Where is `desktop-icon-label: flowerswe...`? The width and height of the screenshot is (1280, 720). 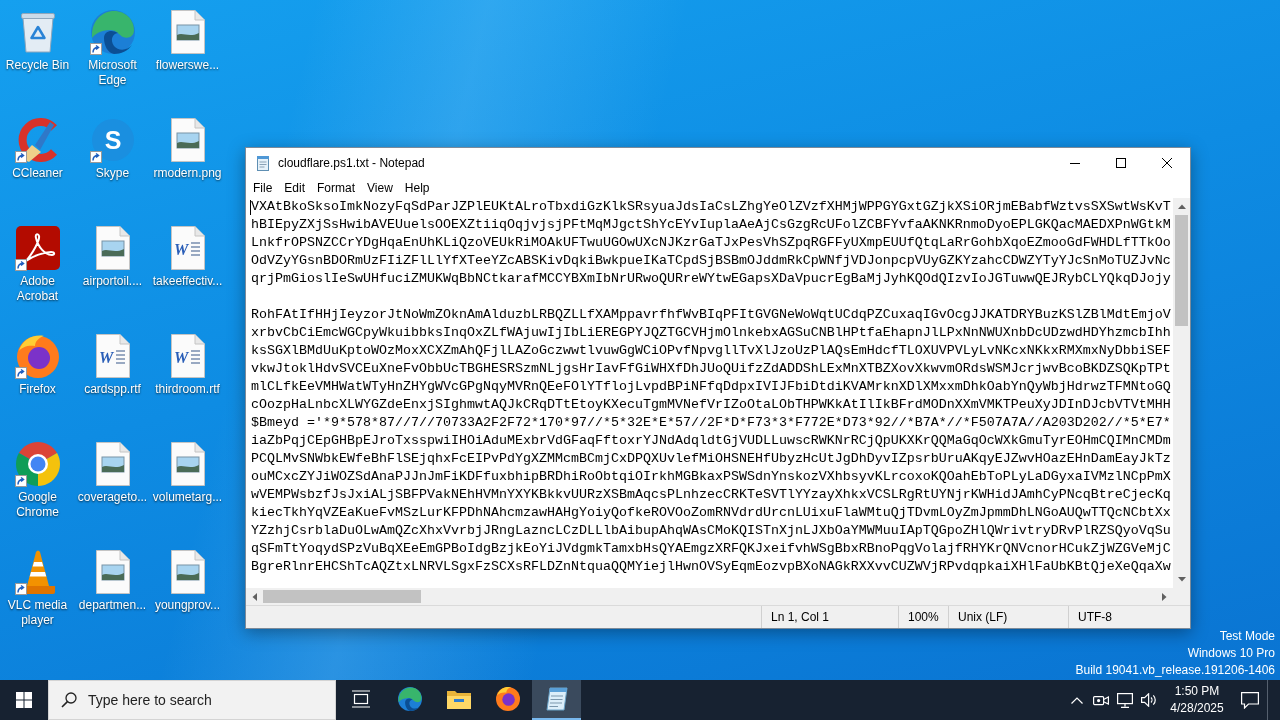
desktop-icon-label: flowerswe... is located at coordinates (187, 65).